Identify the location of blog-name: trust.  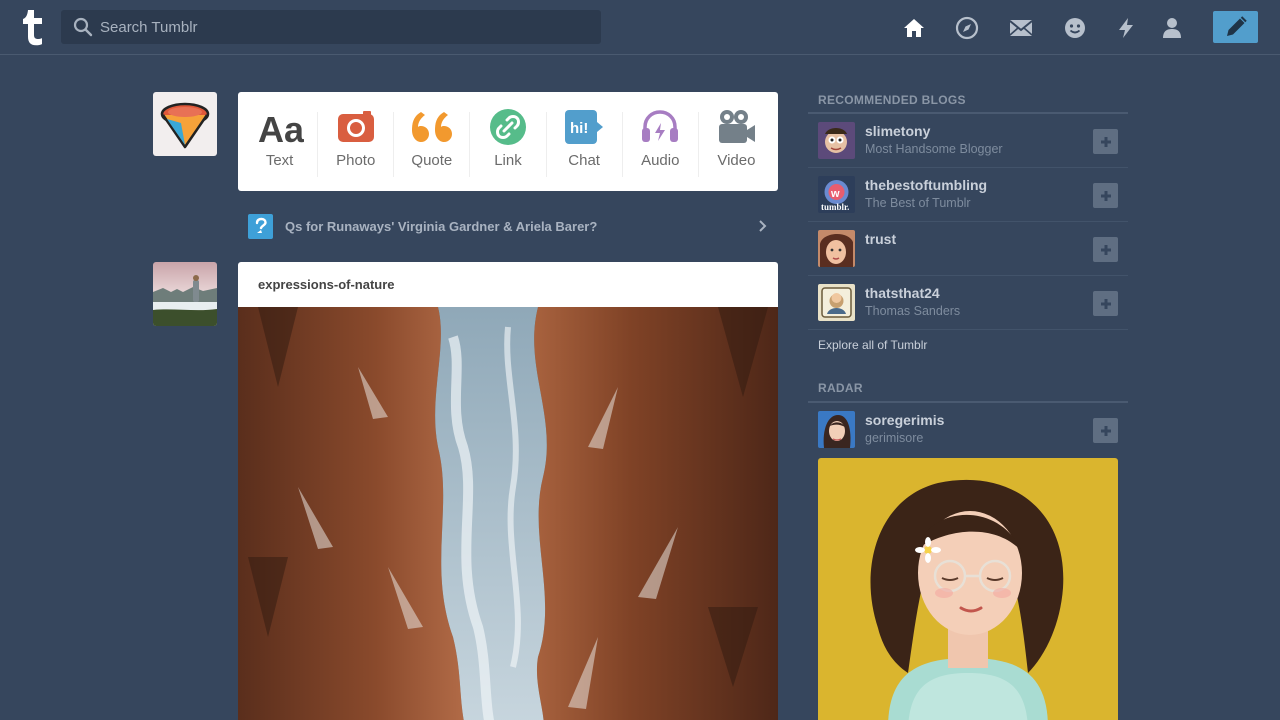
(880, 239).